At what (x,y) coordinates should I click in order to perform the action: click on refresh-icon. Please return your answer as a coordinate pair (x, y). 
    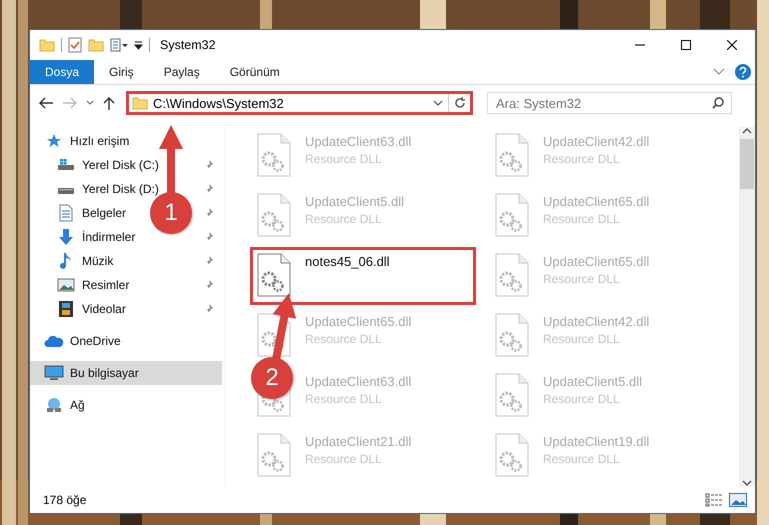
    Looking at the image, I should click on (460, 103).